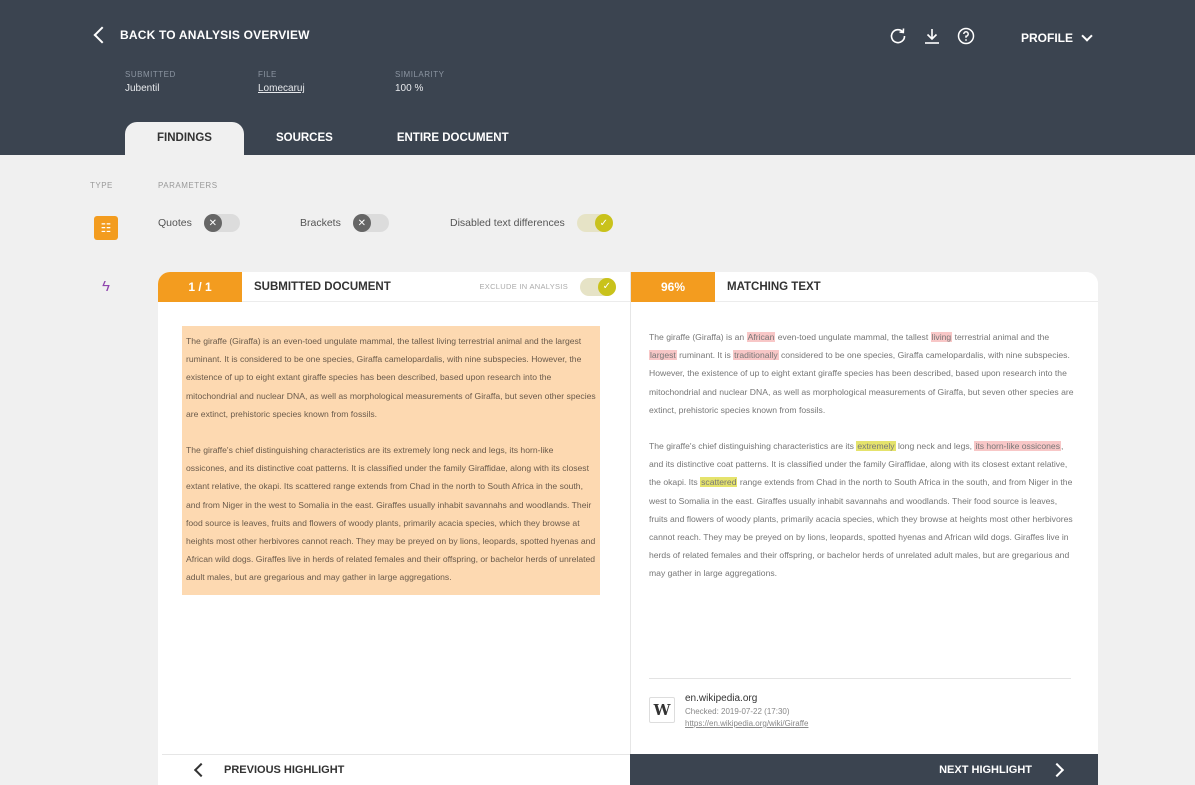  I want to click on filter-label: Brackets, so click(320, 223).